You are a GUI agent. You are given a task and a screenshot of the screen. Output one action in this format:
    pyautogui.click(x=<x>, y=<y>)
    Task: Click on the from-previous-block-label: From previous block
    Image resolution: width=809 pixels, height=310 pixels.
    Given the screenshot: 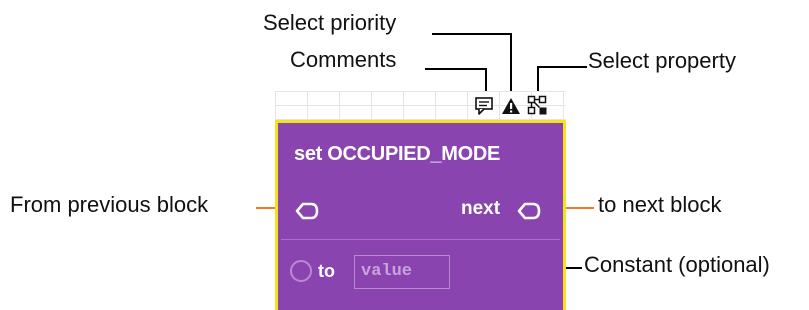 What is the action you would take?
    pyautogui.click(x=109, y=204)
    